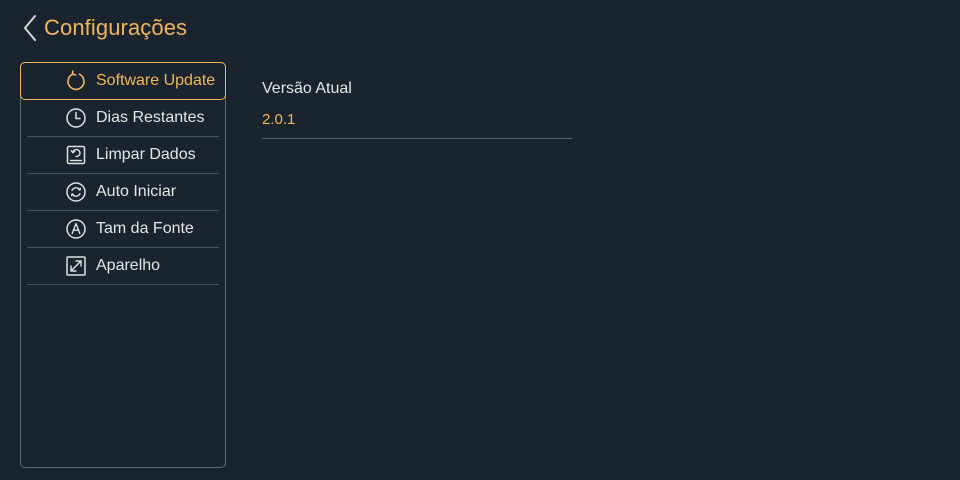 Image resolution: width=960 pixels, height=480 pixels. What do you see at coordinates (279, 119) in the screenshot?
I see `current-version-value: 2.0.1` at bounding box center [279, 119].